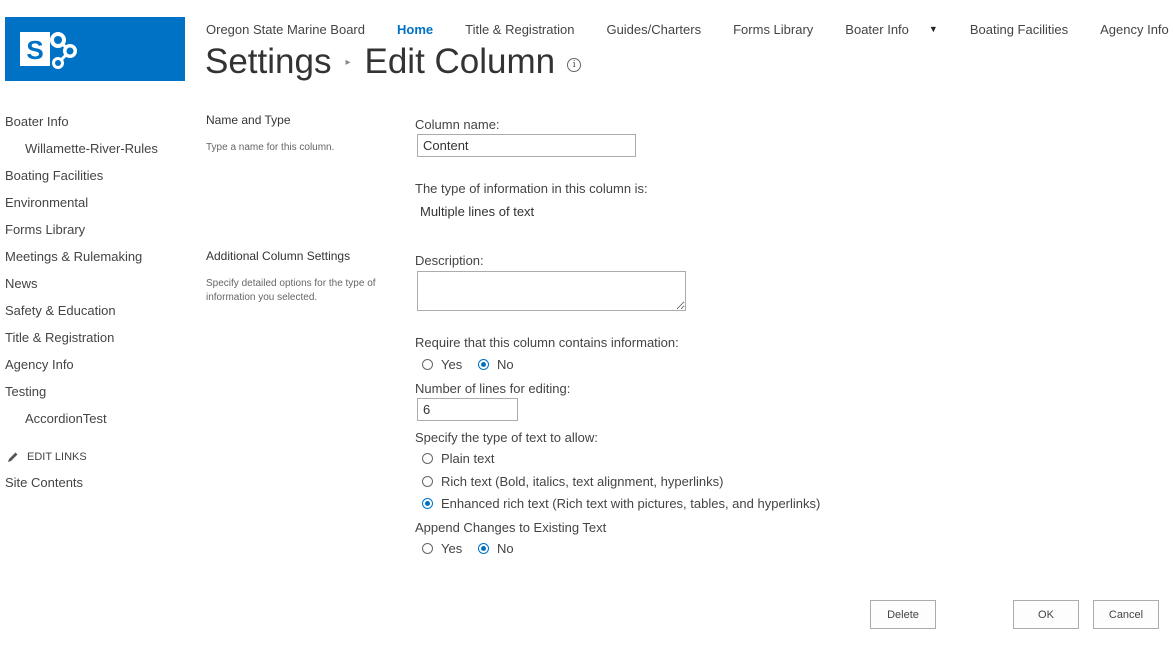 This screenshot has height=647, width=1173. What do you see at coordinates (415, 29) in the screenshot?
I see `topnav-home: Home` at bounding box center [415, 29].